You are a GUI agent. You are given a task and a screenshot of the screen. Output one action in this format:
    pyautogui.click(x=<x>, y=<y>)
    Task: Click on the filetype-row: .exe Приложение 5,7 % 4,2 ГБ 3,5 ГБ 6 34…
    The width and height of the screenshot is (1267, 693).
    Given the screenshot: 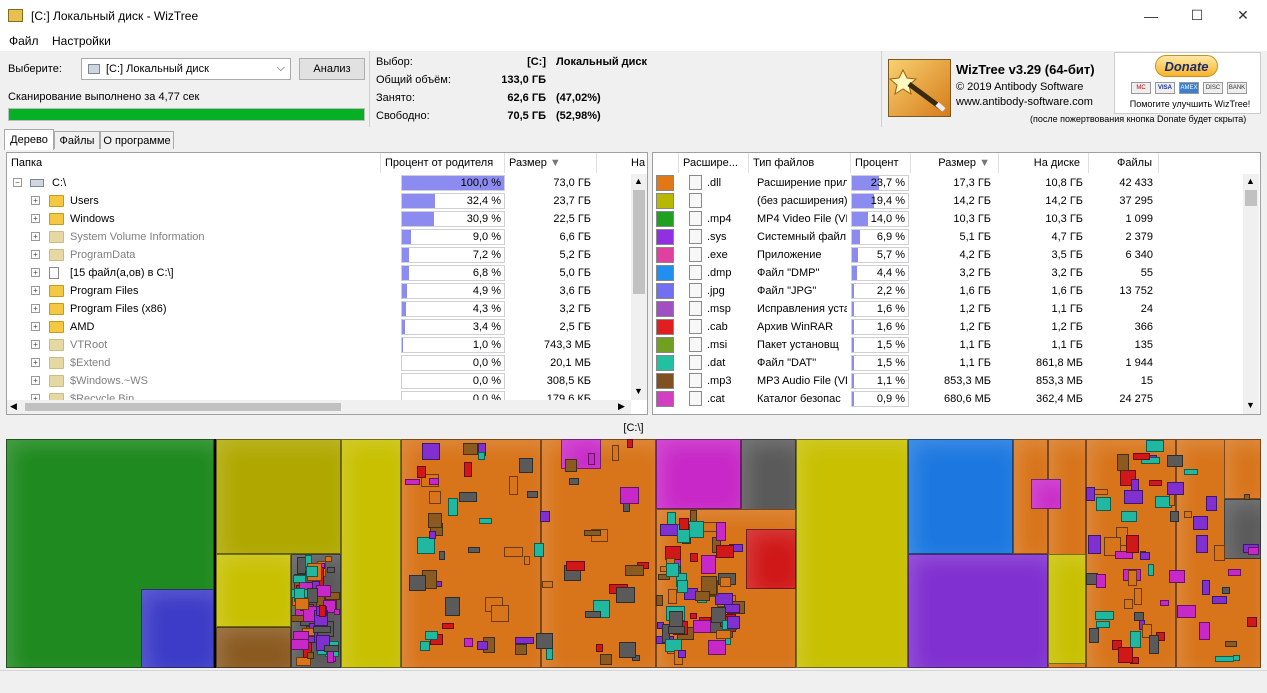 What is the action you would take?
    pyautogui.click(x=948, y=255)
    